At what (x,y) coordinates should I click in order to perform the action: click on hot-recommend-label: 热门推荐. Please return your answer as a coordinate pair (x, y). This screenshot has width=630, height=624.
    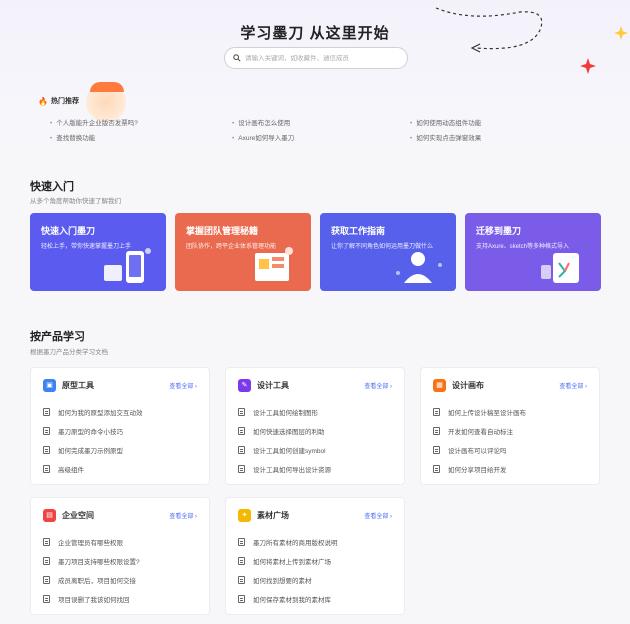
    Looking at the image, I should click on (64, 101).